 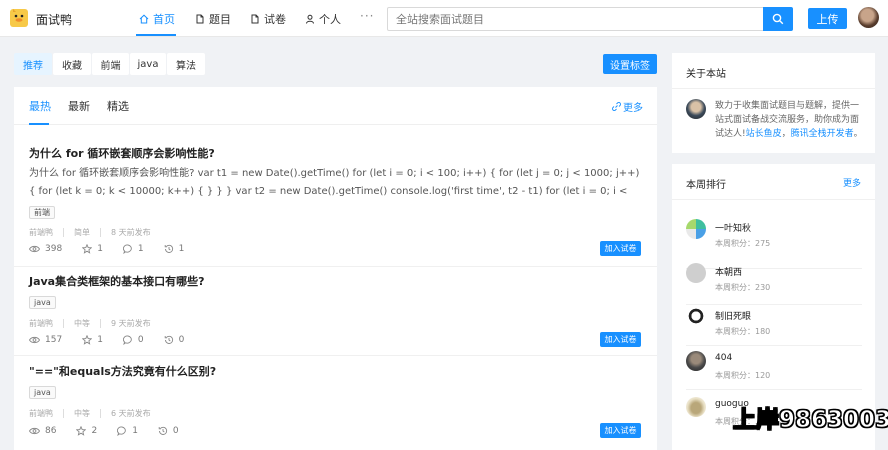 I want to click on history-icon, so click(x=168, y=248).